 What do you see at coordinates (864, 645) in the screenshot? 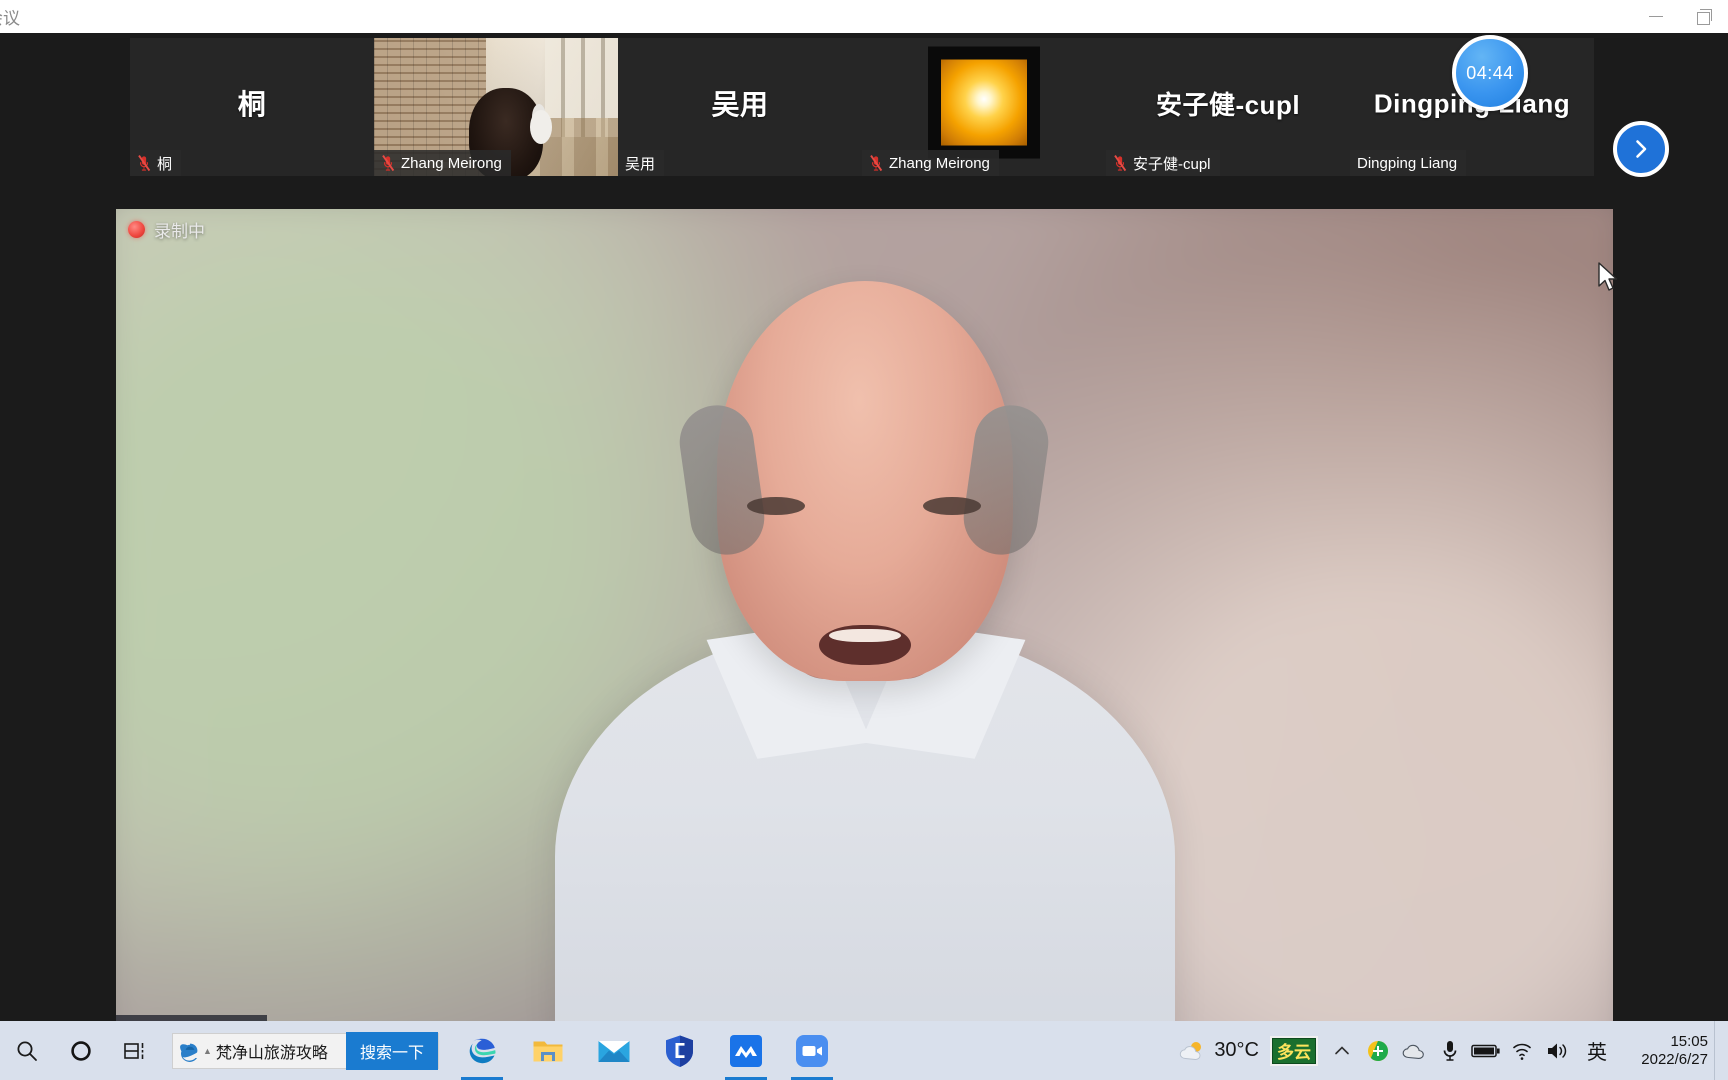
I see `decor-mouth` at bounding box center [864, 645].